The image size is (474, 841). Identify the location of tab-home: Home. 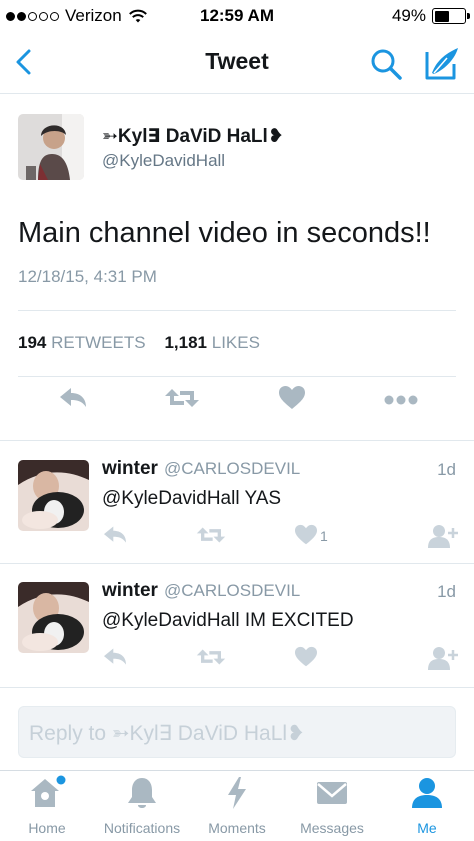
(48, 805).